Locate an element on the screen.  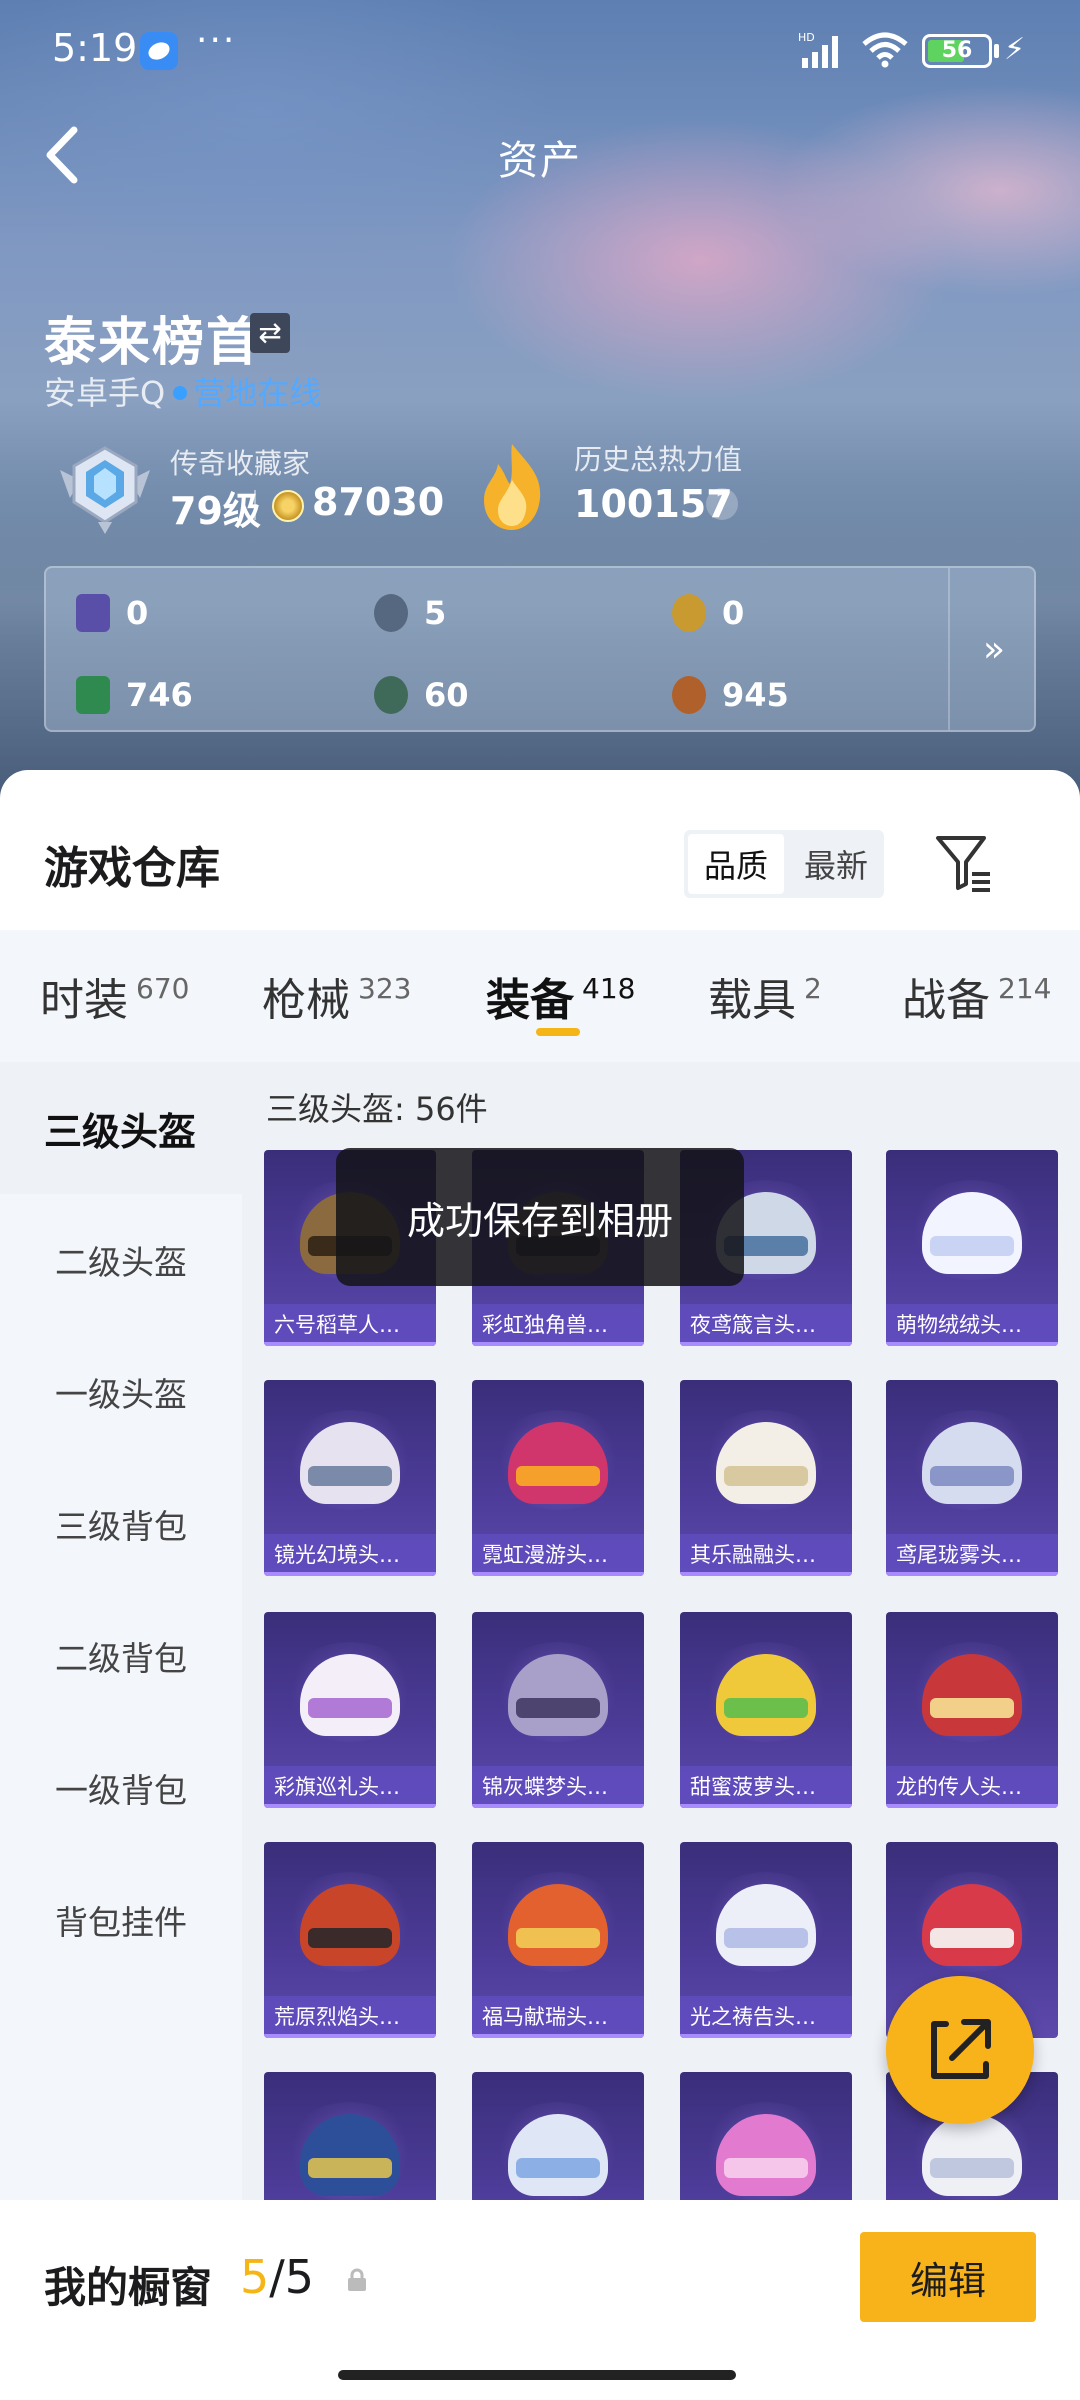
status-time: 5:19 is located at coordinates (95, 48).